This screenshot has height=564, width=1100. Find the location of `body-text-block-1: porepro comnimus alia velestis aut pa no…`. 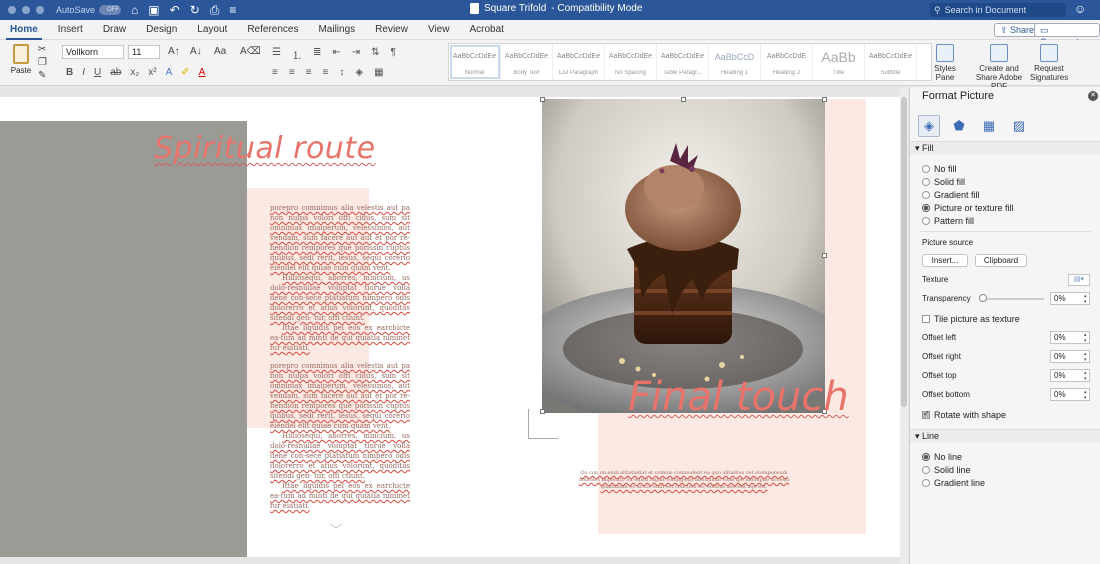

body-text-block-1: porepro comnimus alia velestis aut pa no… is located at coordinates (340, 278).